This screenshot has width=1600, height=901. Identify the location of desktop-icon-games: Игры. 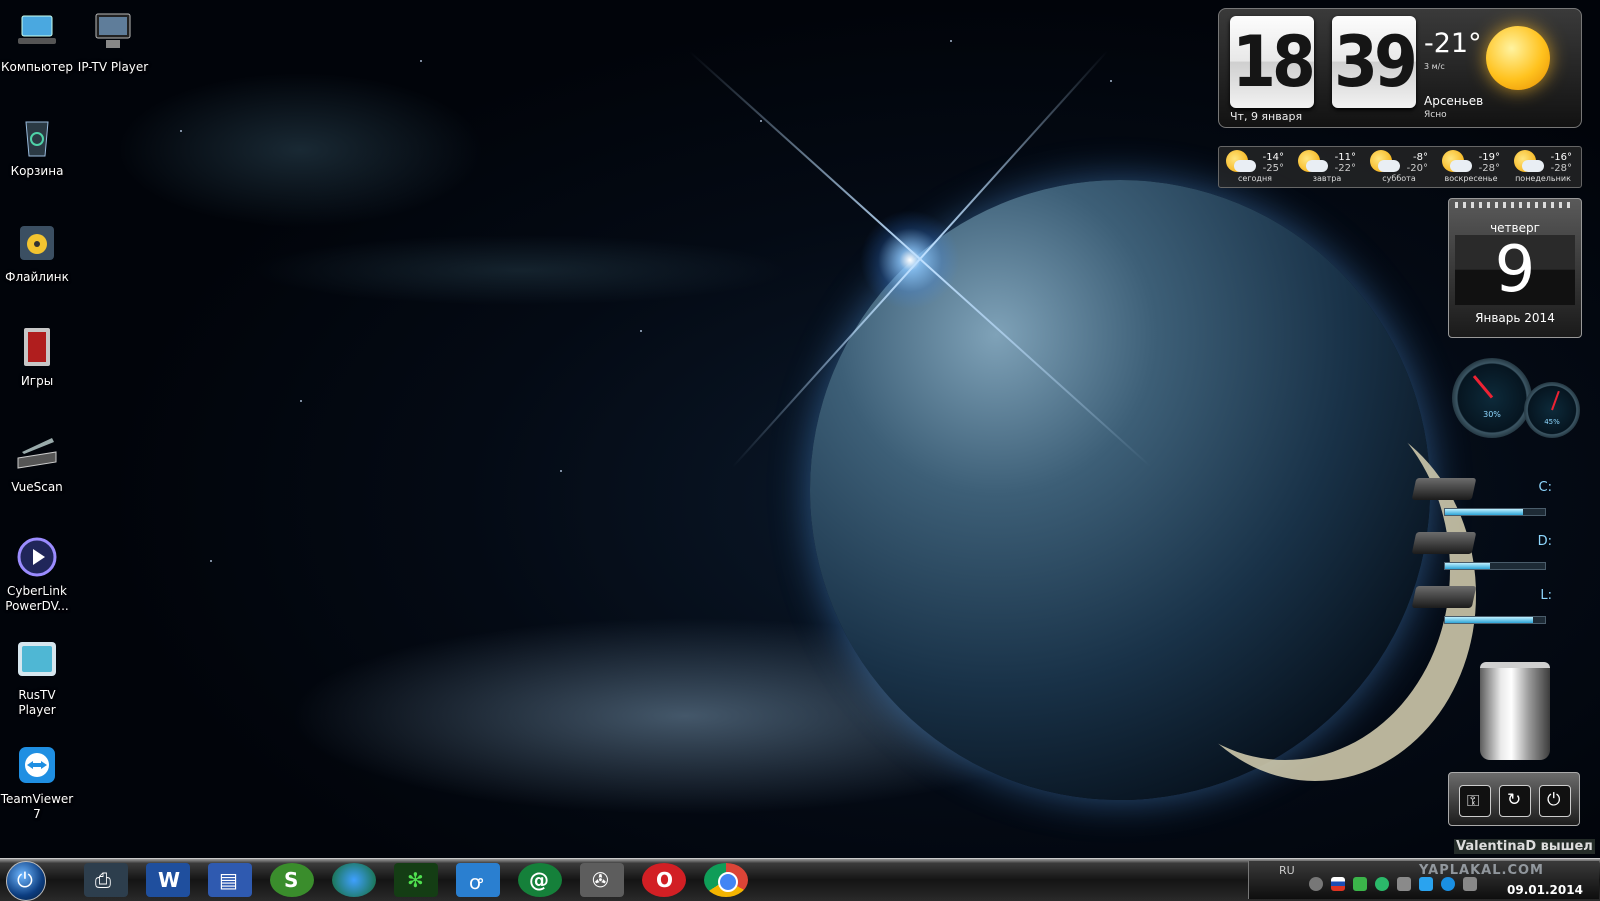
(37, 356).